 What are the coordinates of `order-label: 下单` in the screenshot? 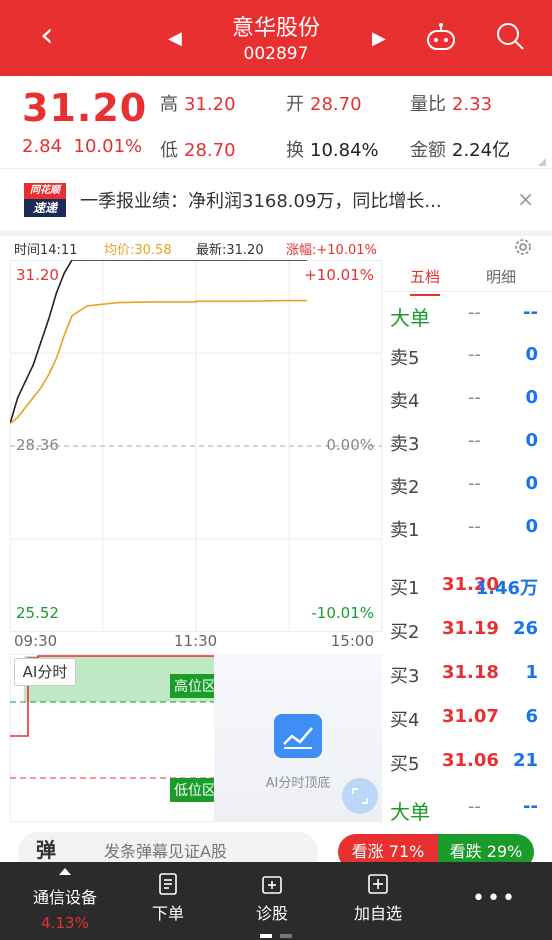 It's located at (167, 913).